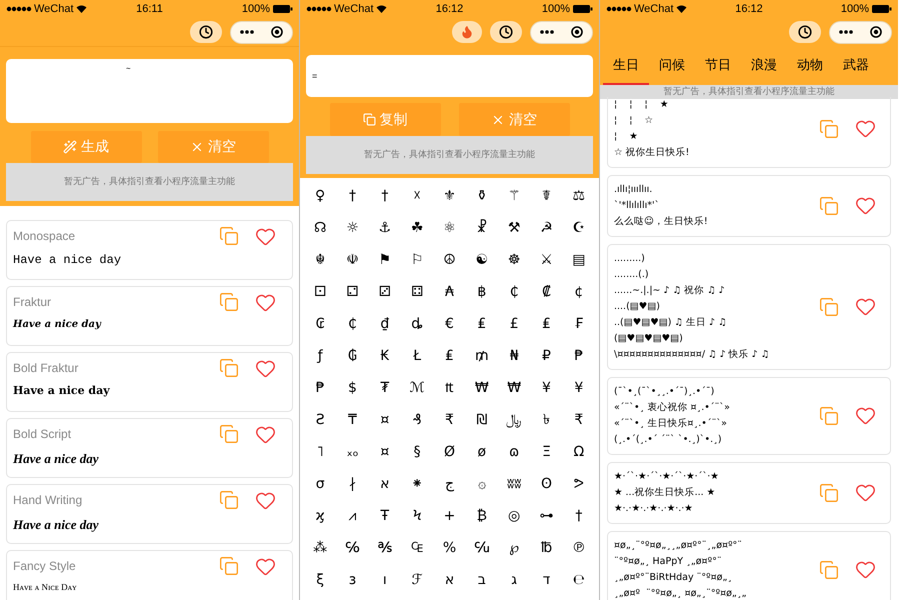 Image resolution: width=900 pixels, height=600 pixels. Describe the element at coordinates (514, 580) in the screenshot. I see `symbol-item: ג` at that location.